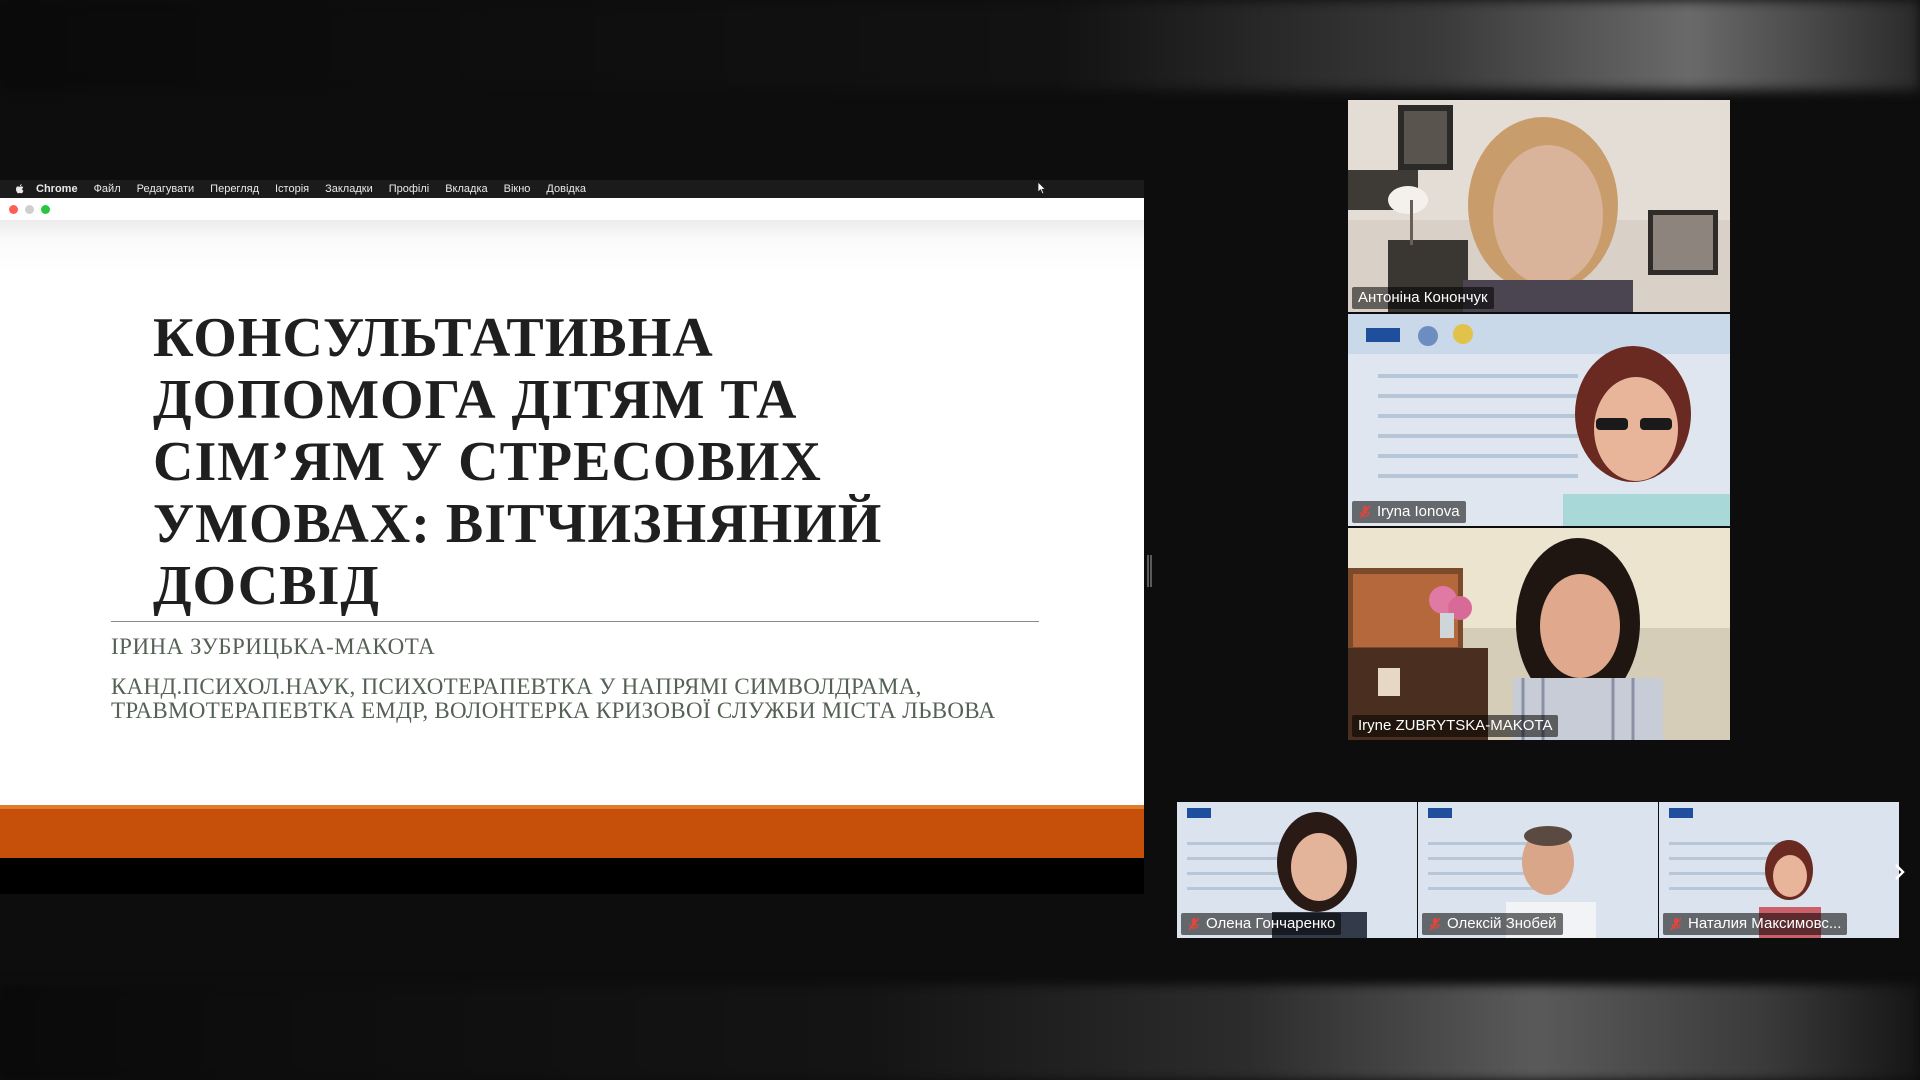  What do you see at coordinates (1502, 923) in the screenshot?
I see `participant-name: Олексій Знобей` at bounding box center [1502, 923].